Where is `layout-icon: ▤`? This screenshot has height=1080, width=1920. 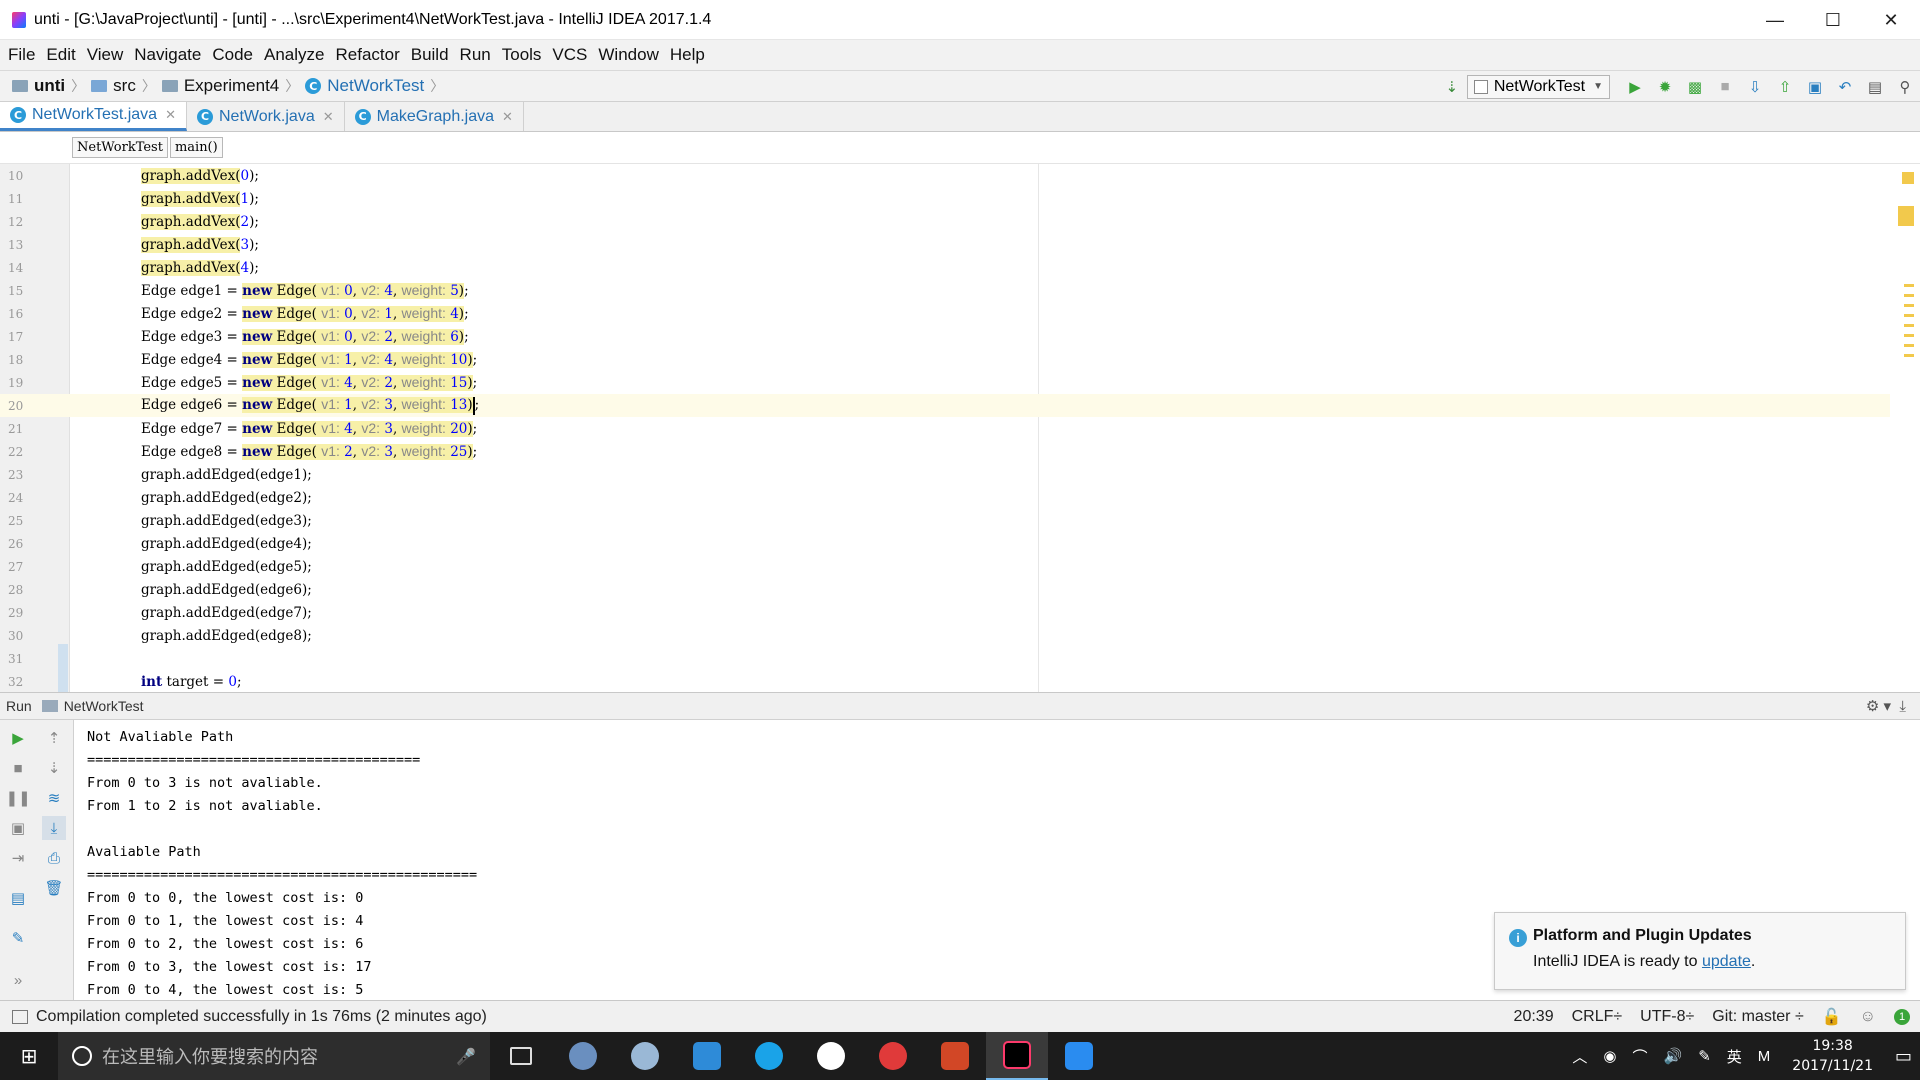
layout-icon: ▤ is located at coordinates (18, 898).